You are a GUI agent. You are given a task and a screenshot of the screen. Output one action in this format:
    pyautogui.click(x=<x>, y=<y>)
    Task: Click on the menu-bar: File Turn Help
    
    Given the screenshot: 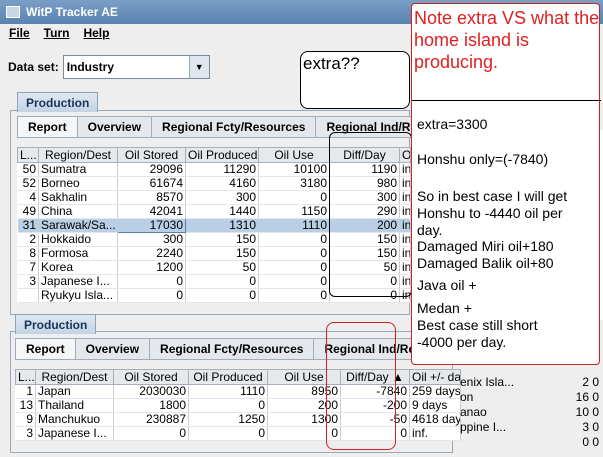 What is the action you would take?
    pyautogui.click(x=54, y=36)
    